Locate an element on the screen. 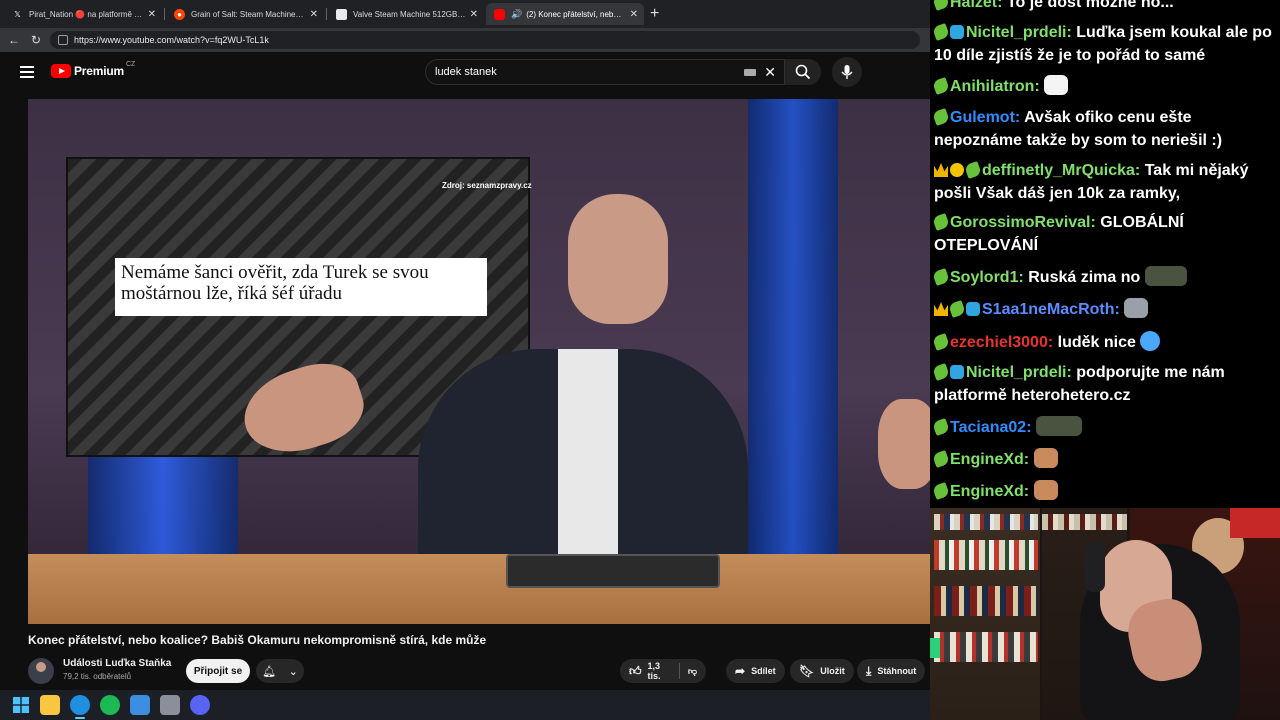 The height and width of the screenshot is (720, 1280). windows-taskbar is located at coordinates (465, 705).